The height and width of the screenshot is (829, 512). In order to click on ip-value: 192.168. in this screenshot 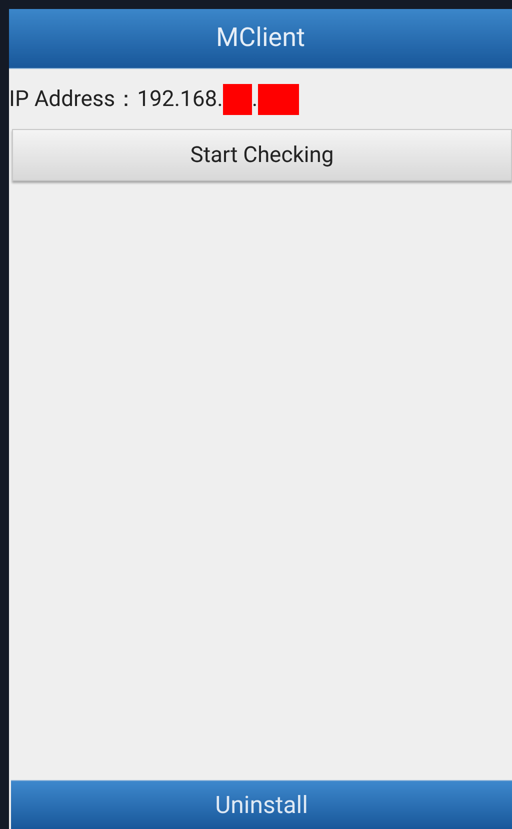, I will do `click(180, 100)`.